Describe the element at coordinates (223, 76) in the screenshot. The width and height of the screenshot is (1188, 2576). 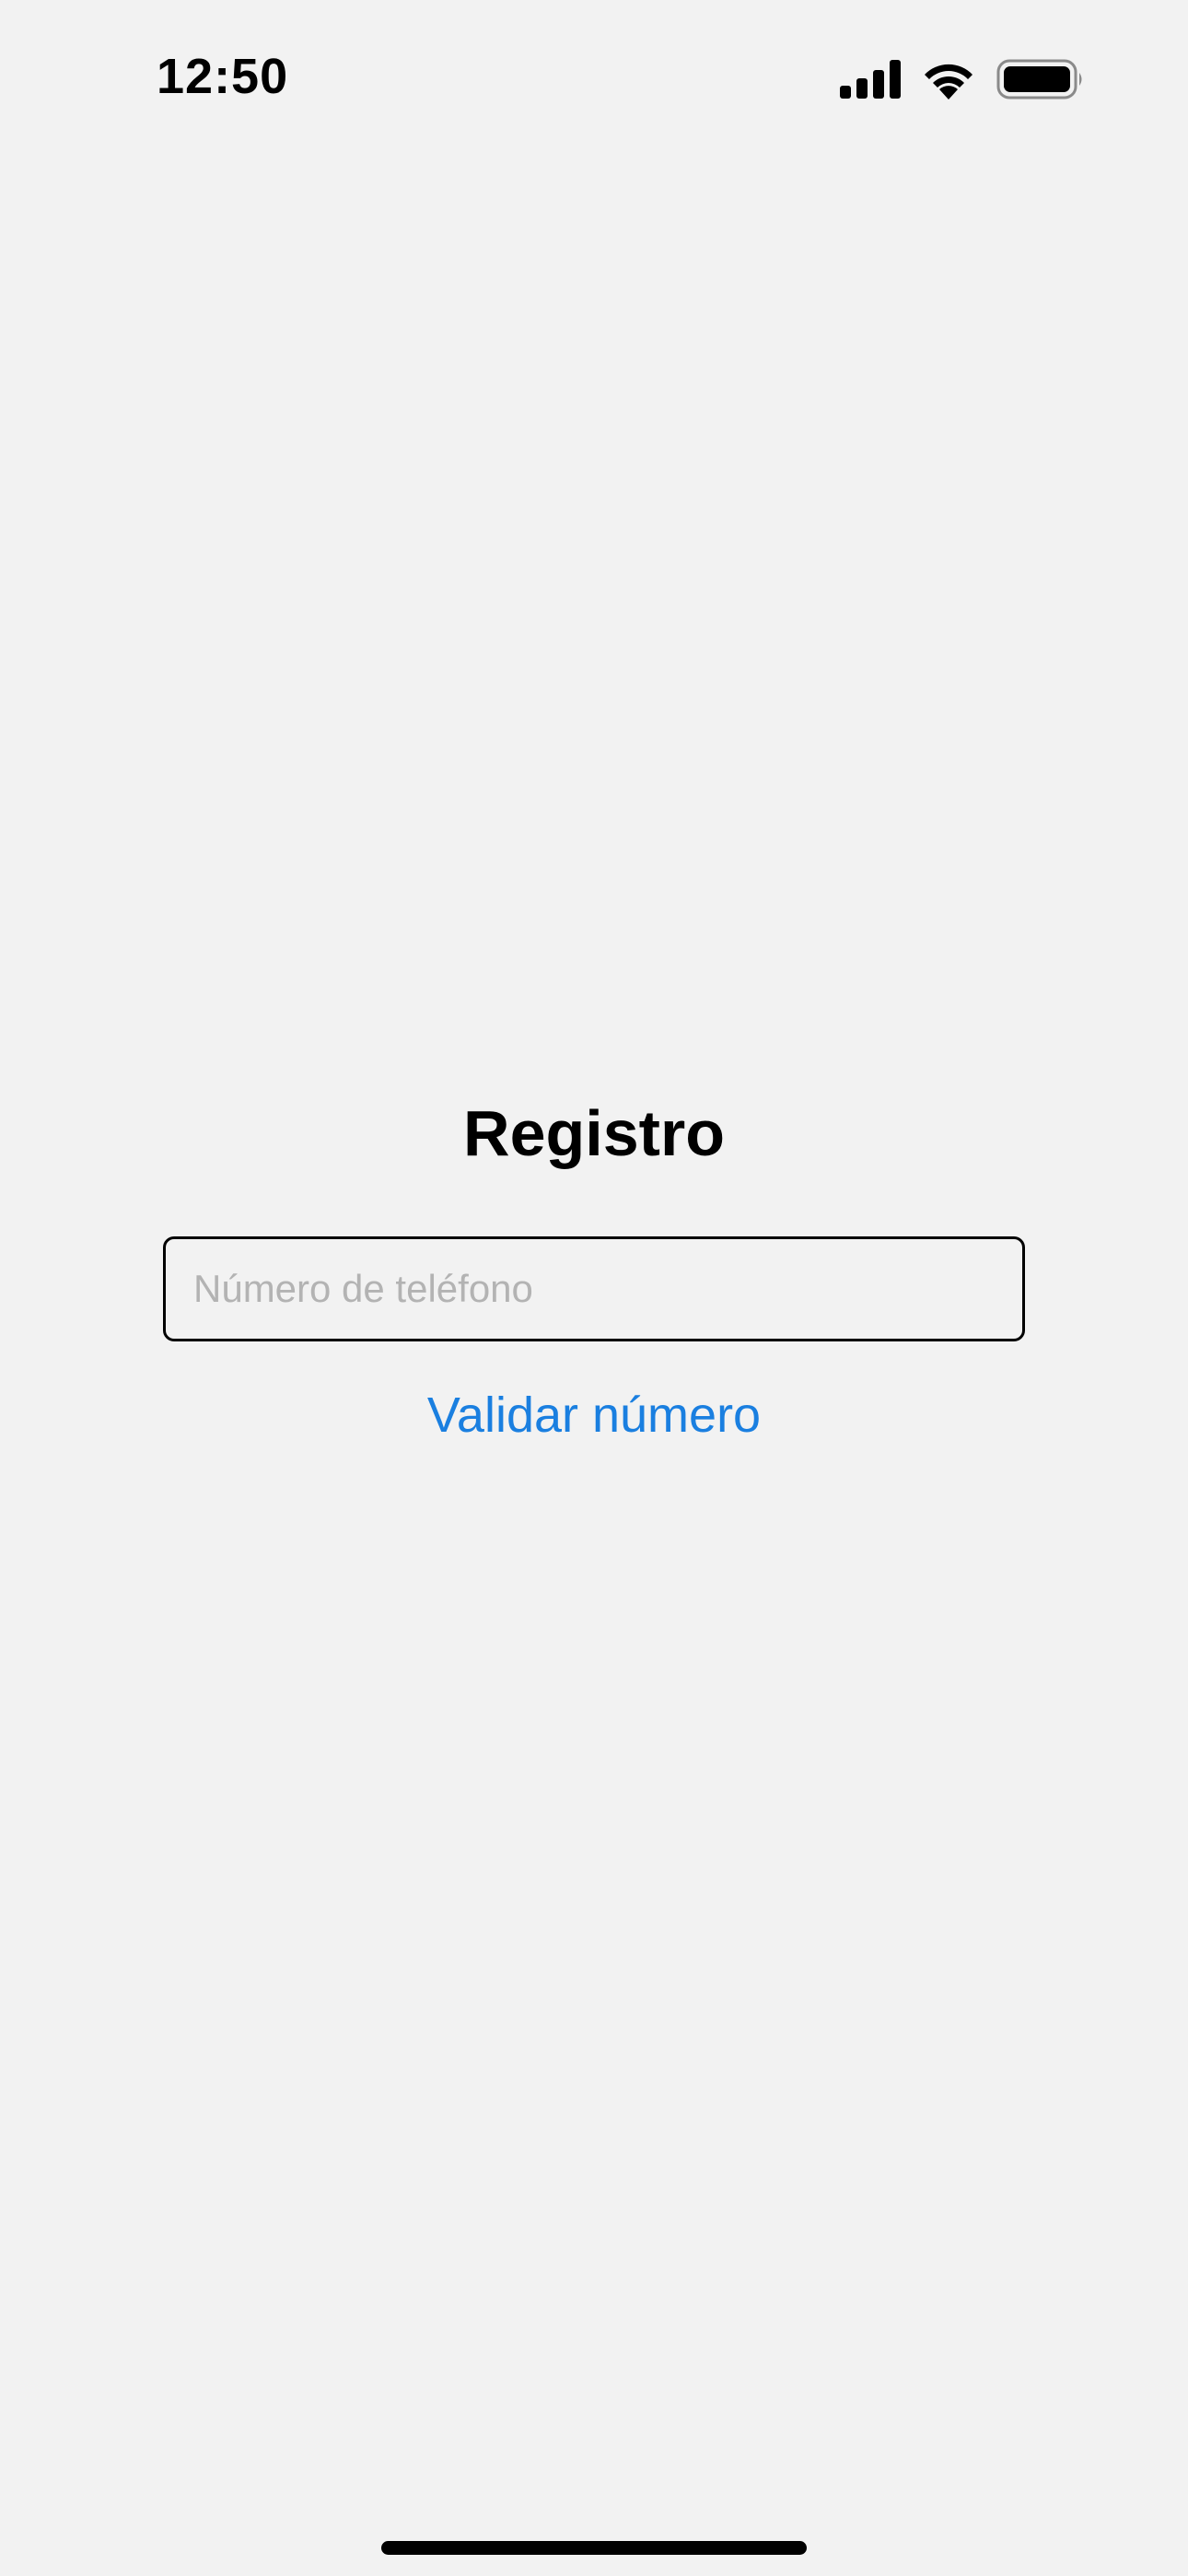
I see `status-time: 12:50` at that location.